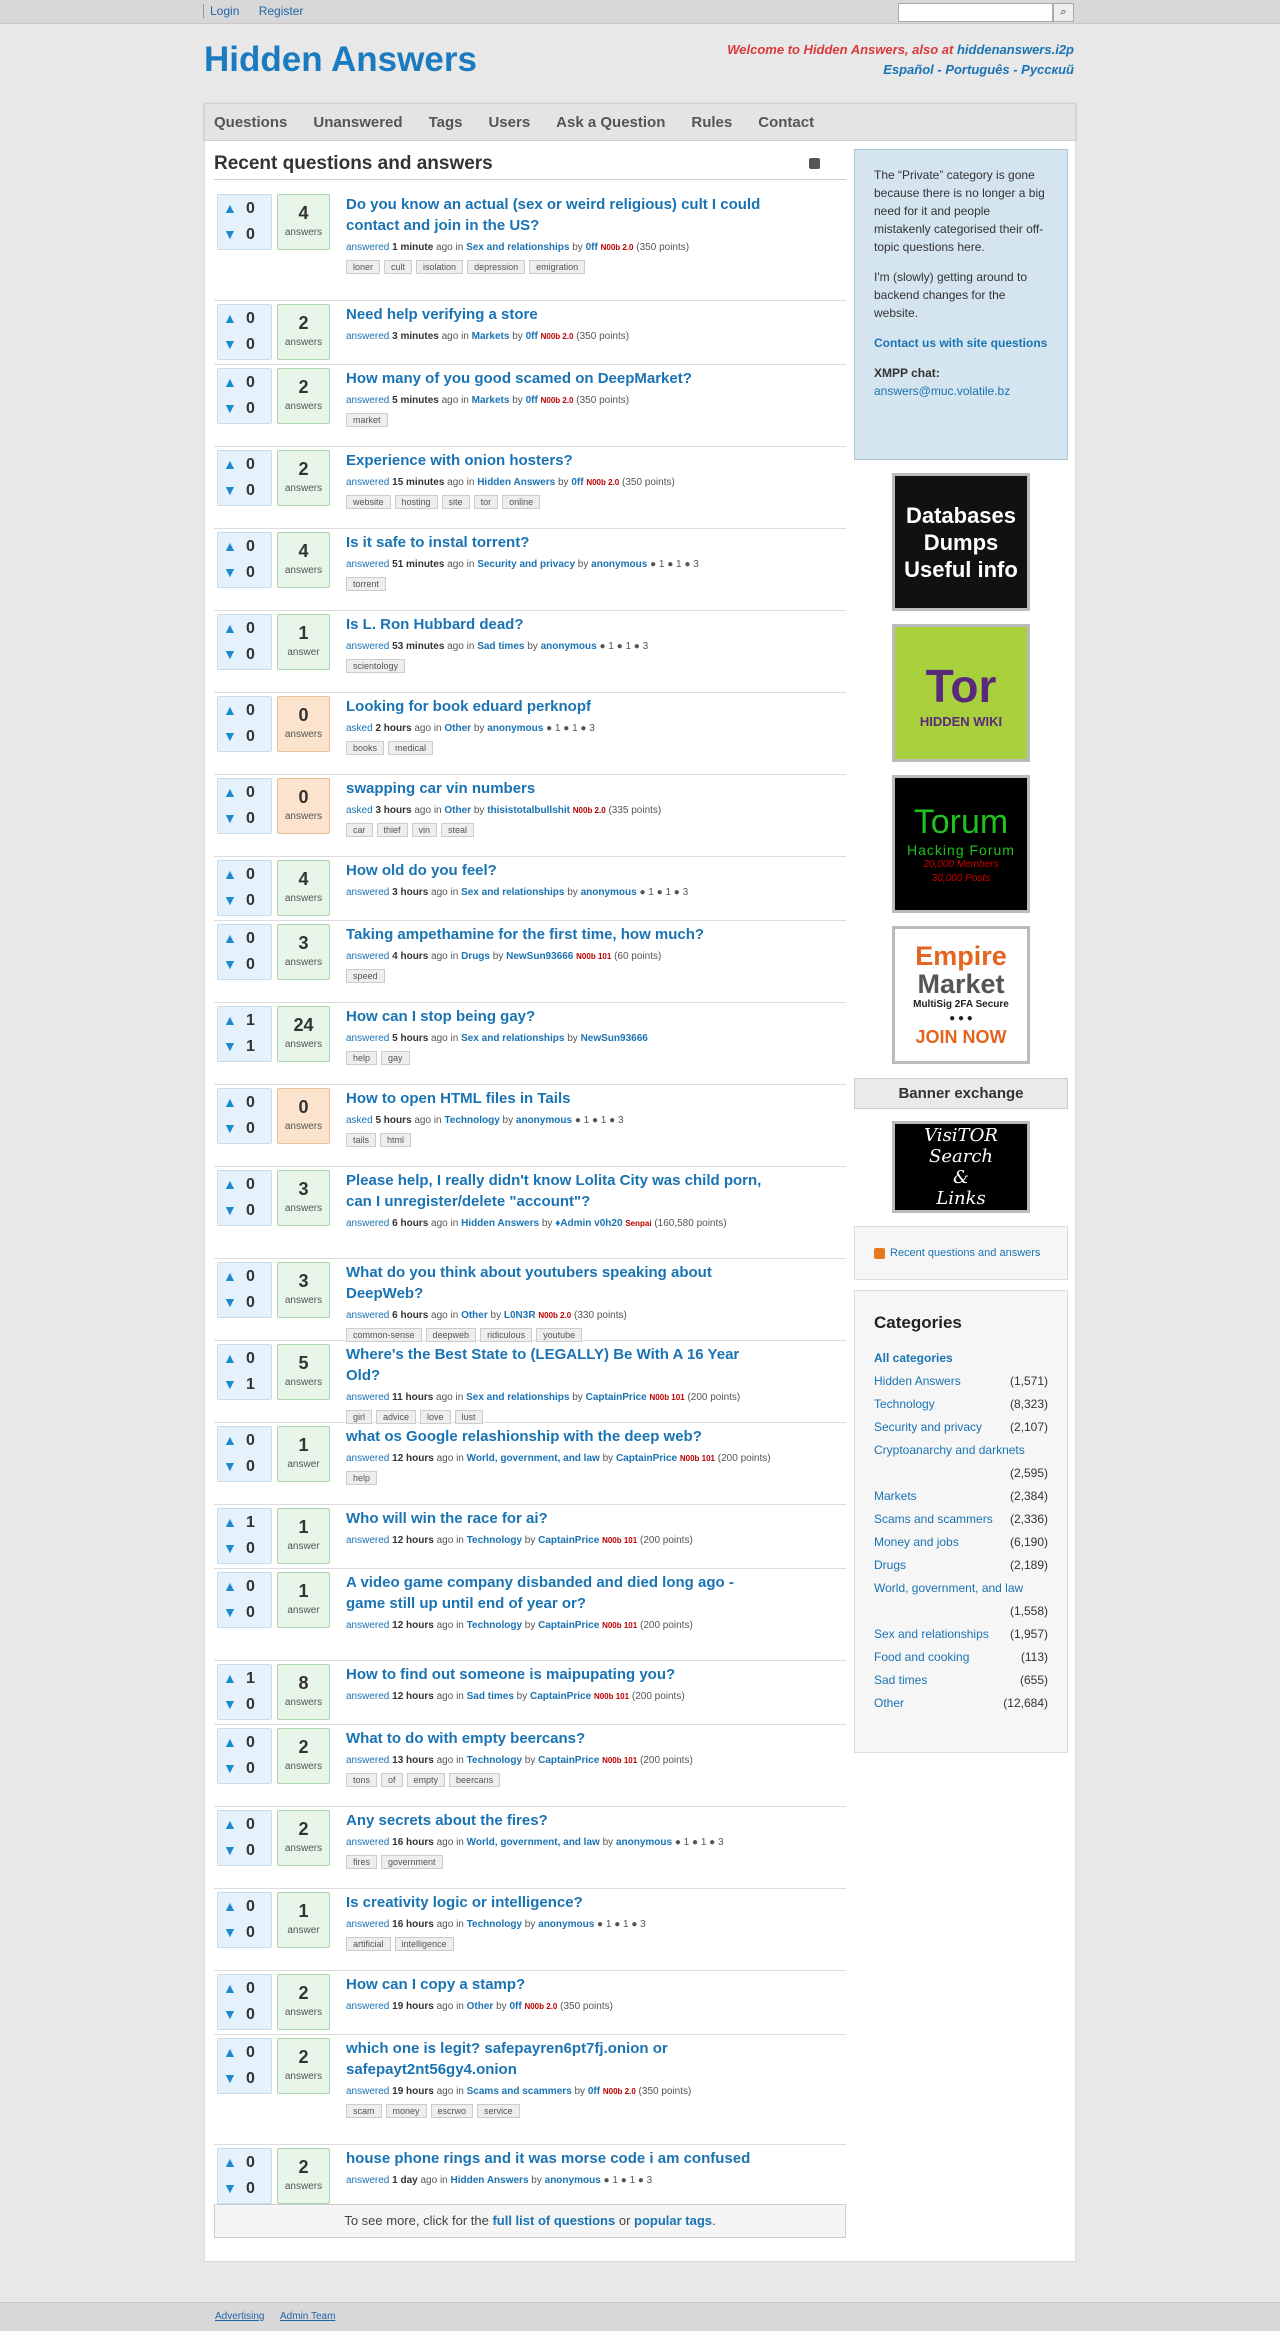 This screenshot has width=1280, height=2331. Describe the element at coordinates (398, 267) in the screenshot. I see `tag-link: cult` at that location.